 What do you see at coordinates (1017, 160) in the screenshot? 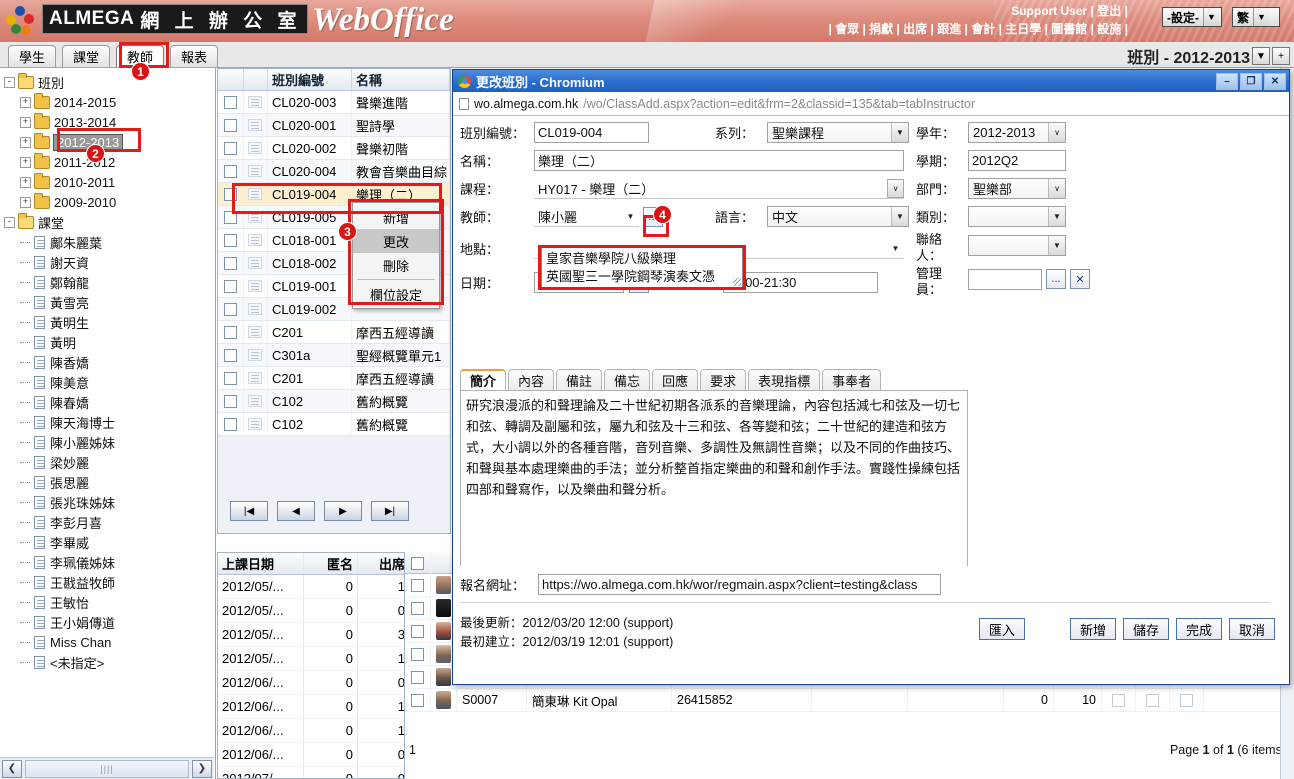
I see `input-term: 2012Q2` at bounding box center [1017, 160].